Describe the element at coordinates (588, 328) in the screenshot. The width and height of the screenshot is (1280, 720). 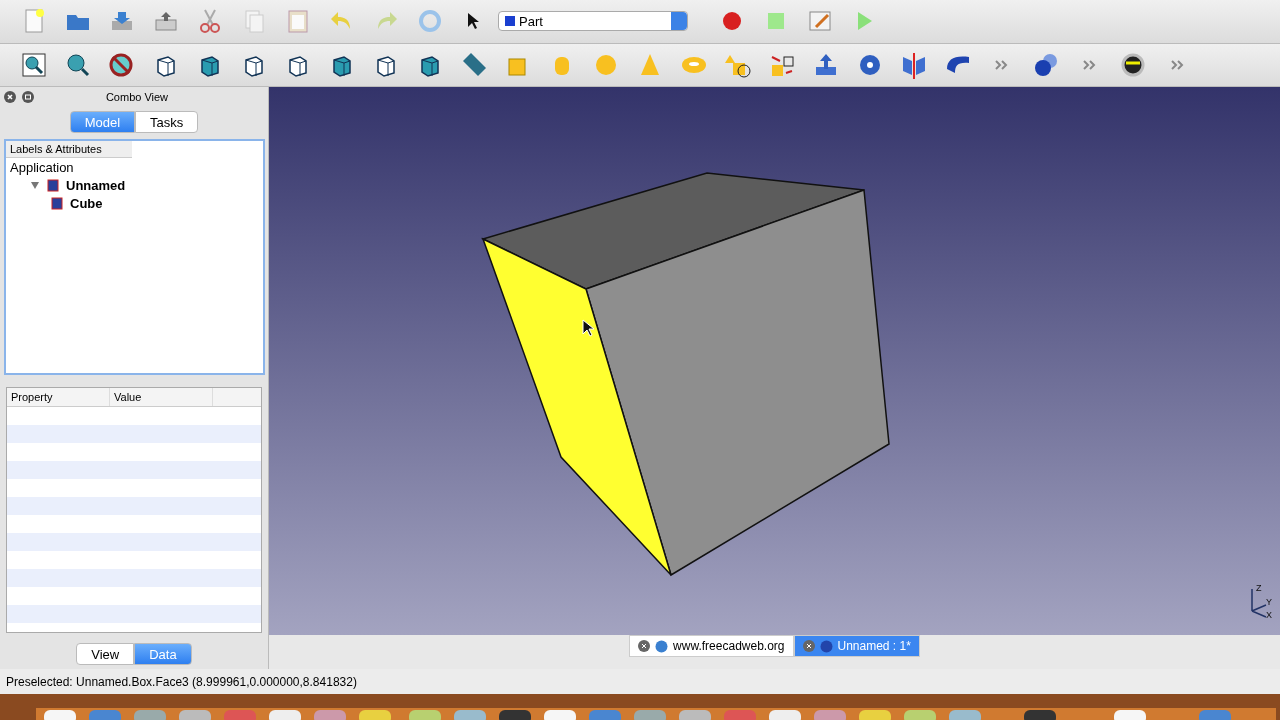
I see `cursor-icon` at that location.